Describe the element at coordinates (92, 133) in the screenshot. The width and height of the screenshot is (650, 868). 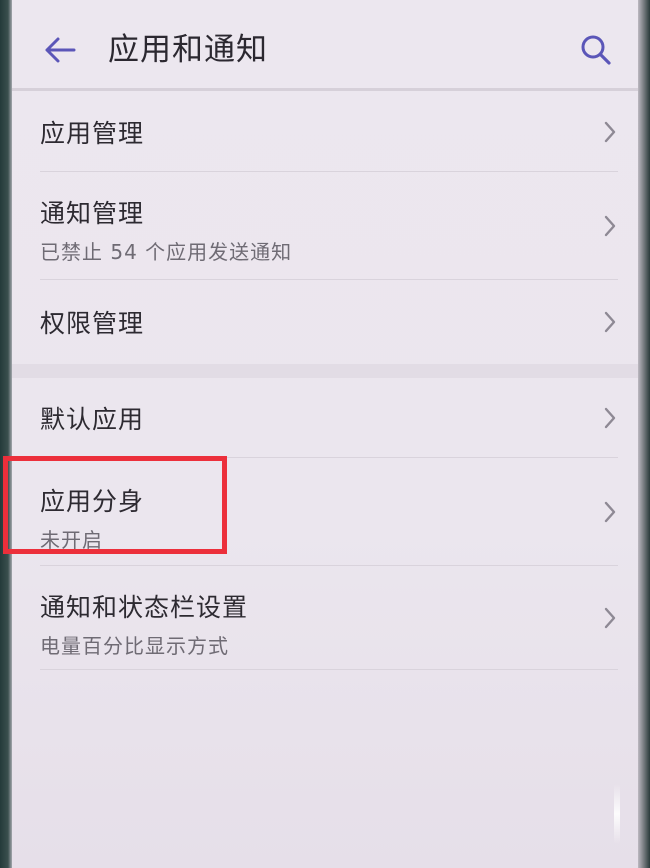
I see `item-title: 应用管理` at that location.